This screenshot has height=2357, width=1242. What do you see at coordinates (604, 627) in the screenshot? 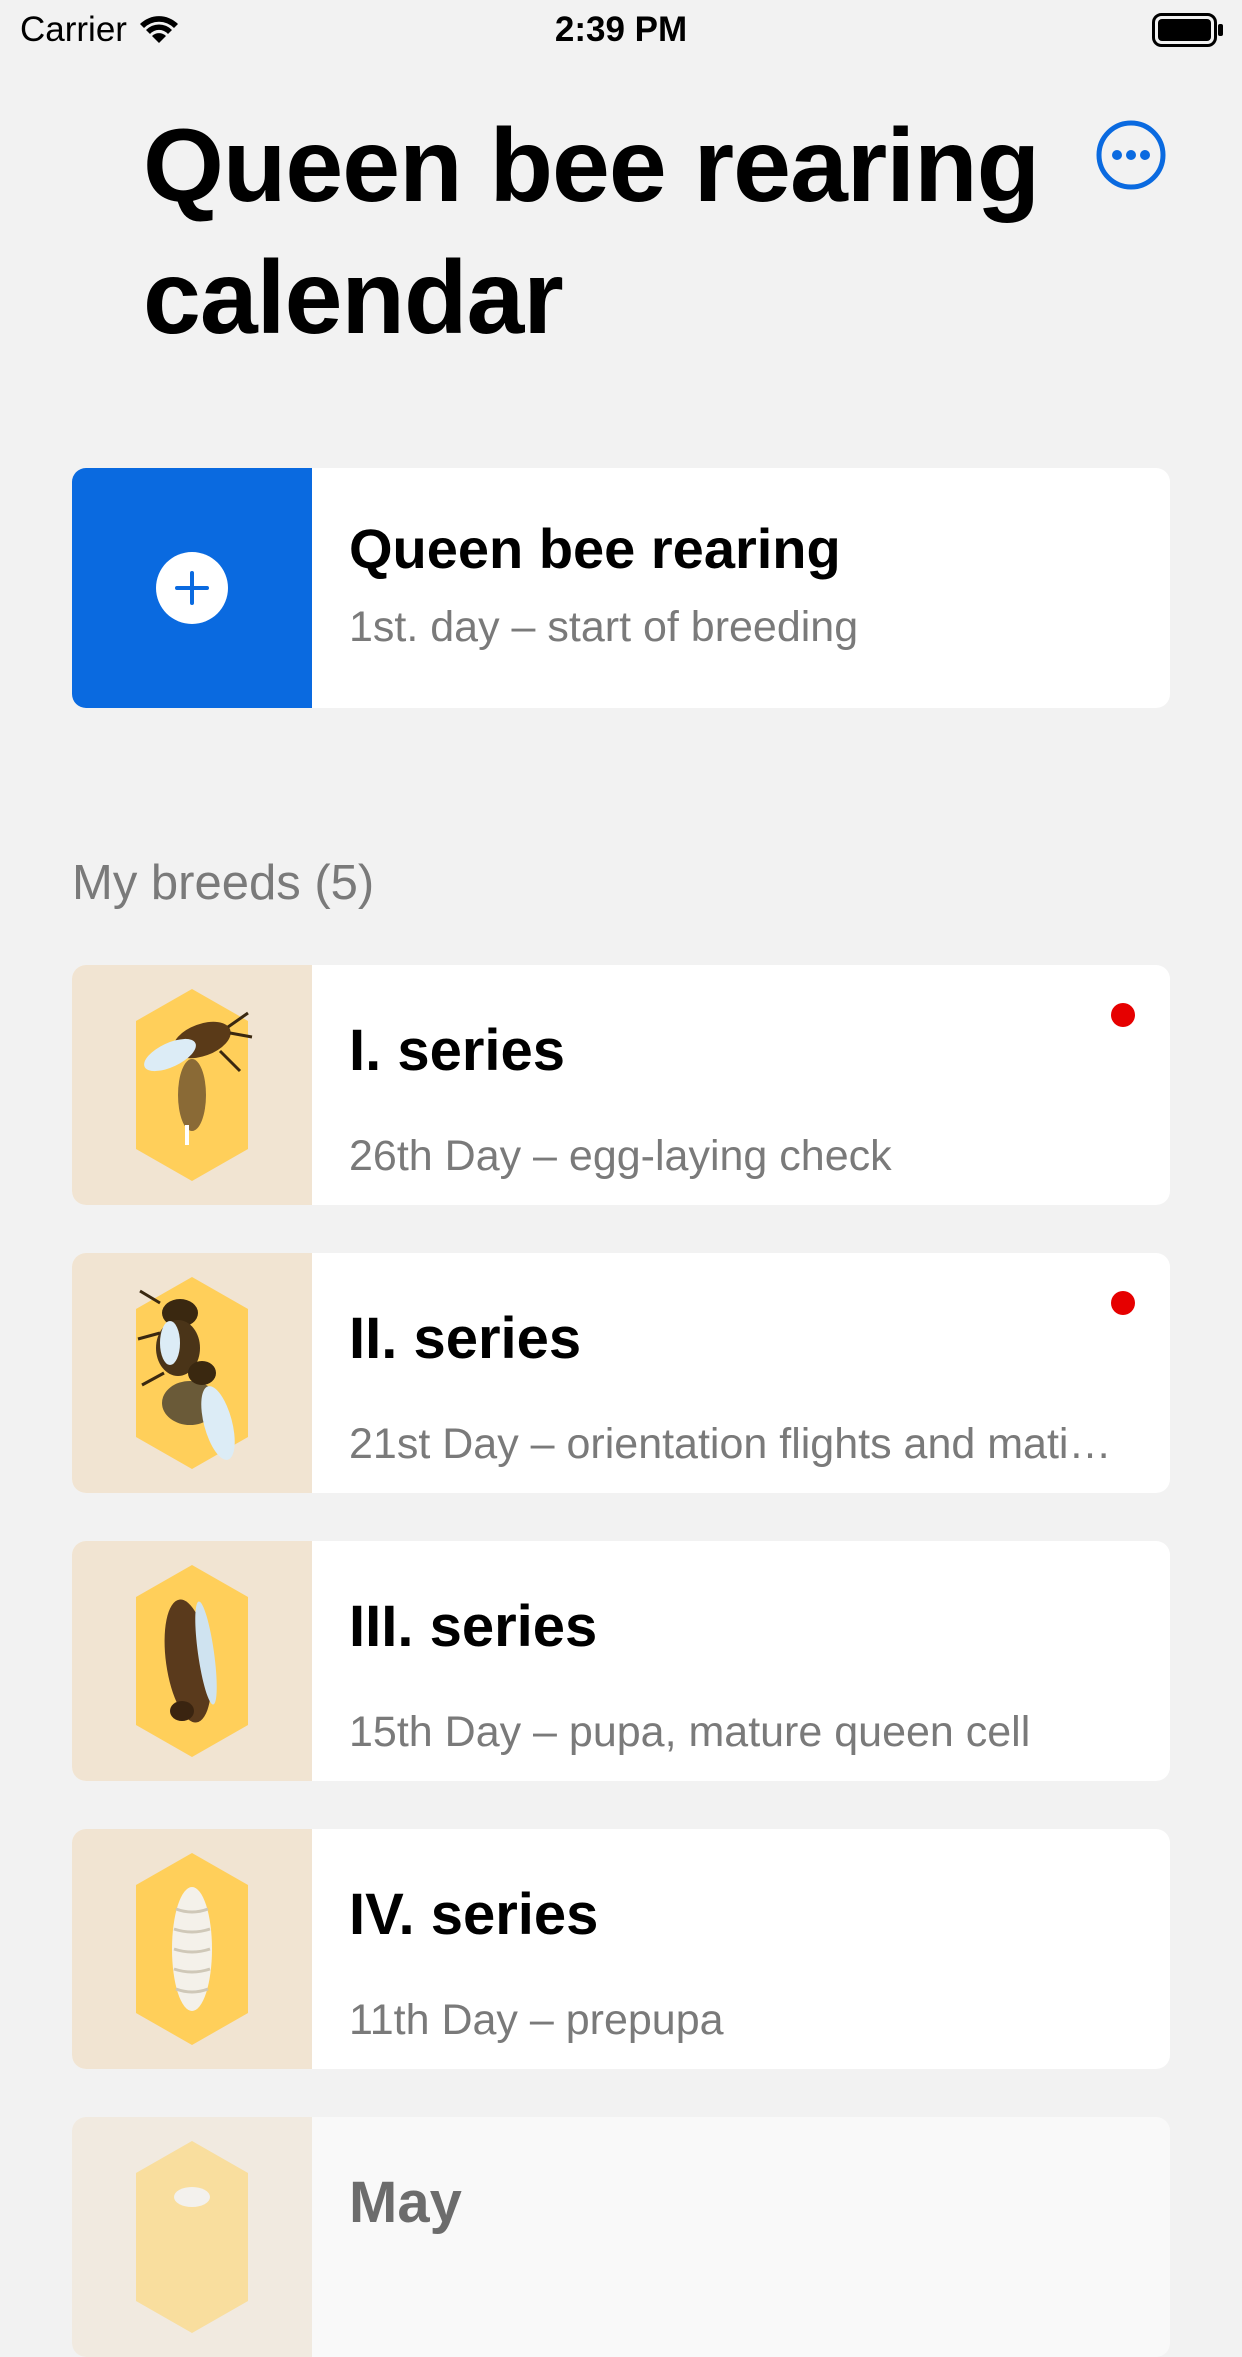
I see `new-rearing-subtitle: 1st. day – start of breeding` at bounding box center [604, 627].